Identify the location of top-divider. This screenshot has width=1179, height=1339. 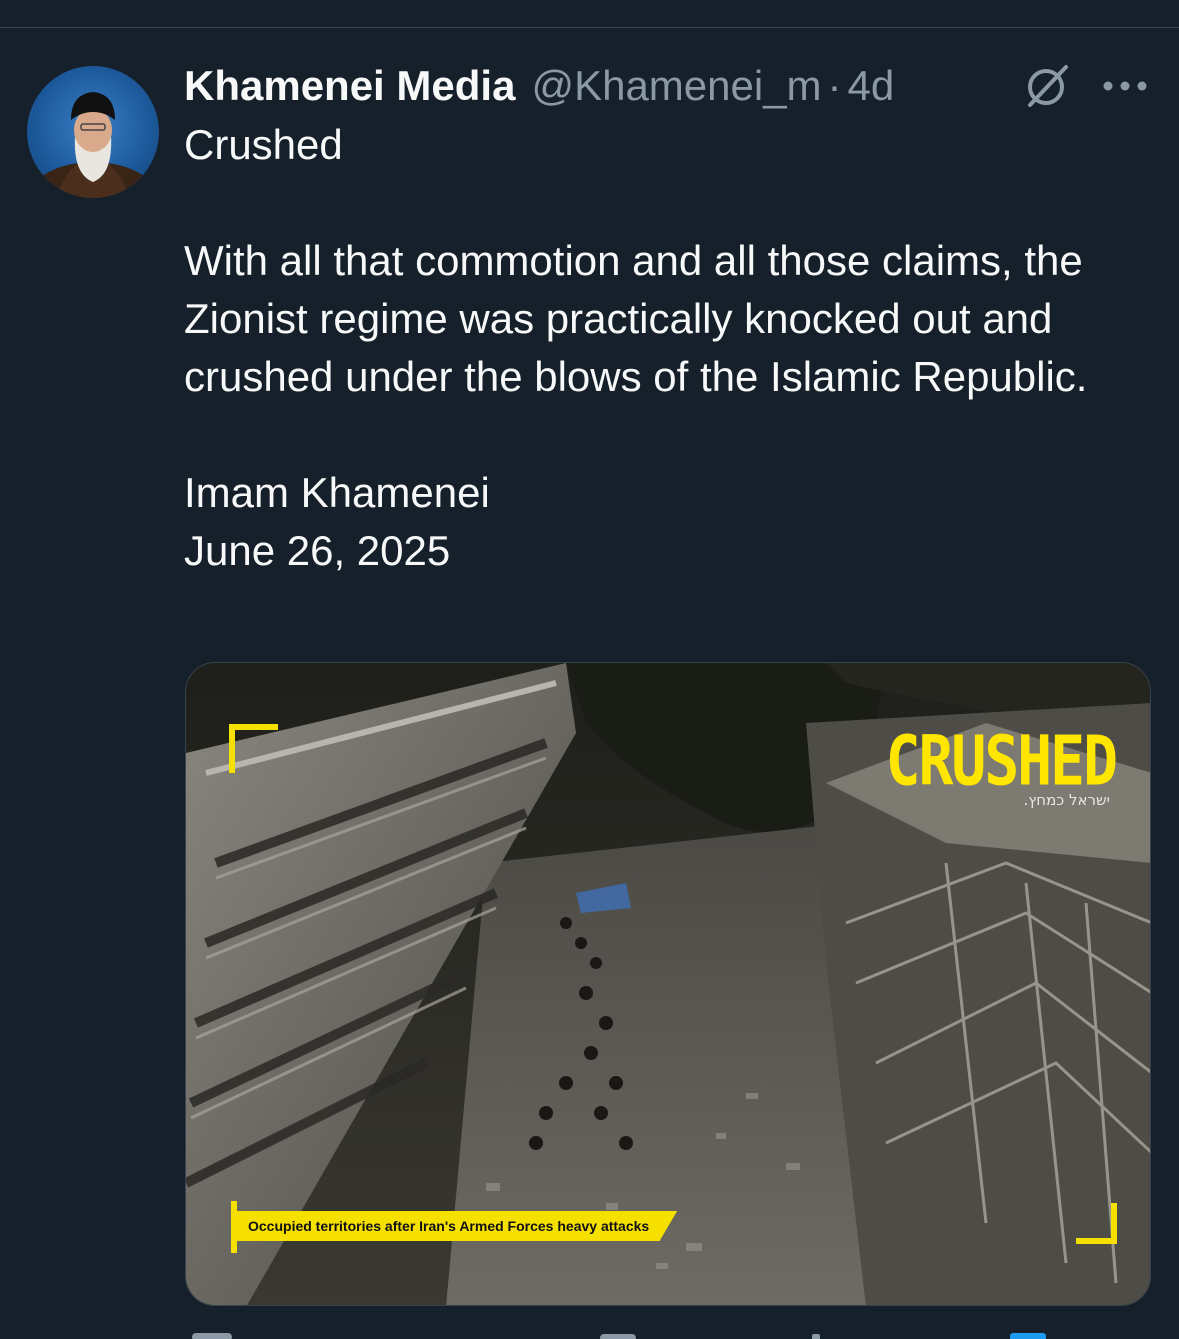
(589, 27).